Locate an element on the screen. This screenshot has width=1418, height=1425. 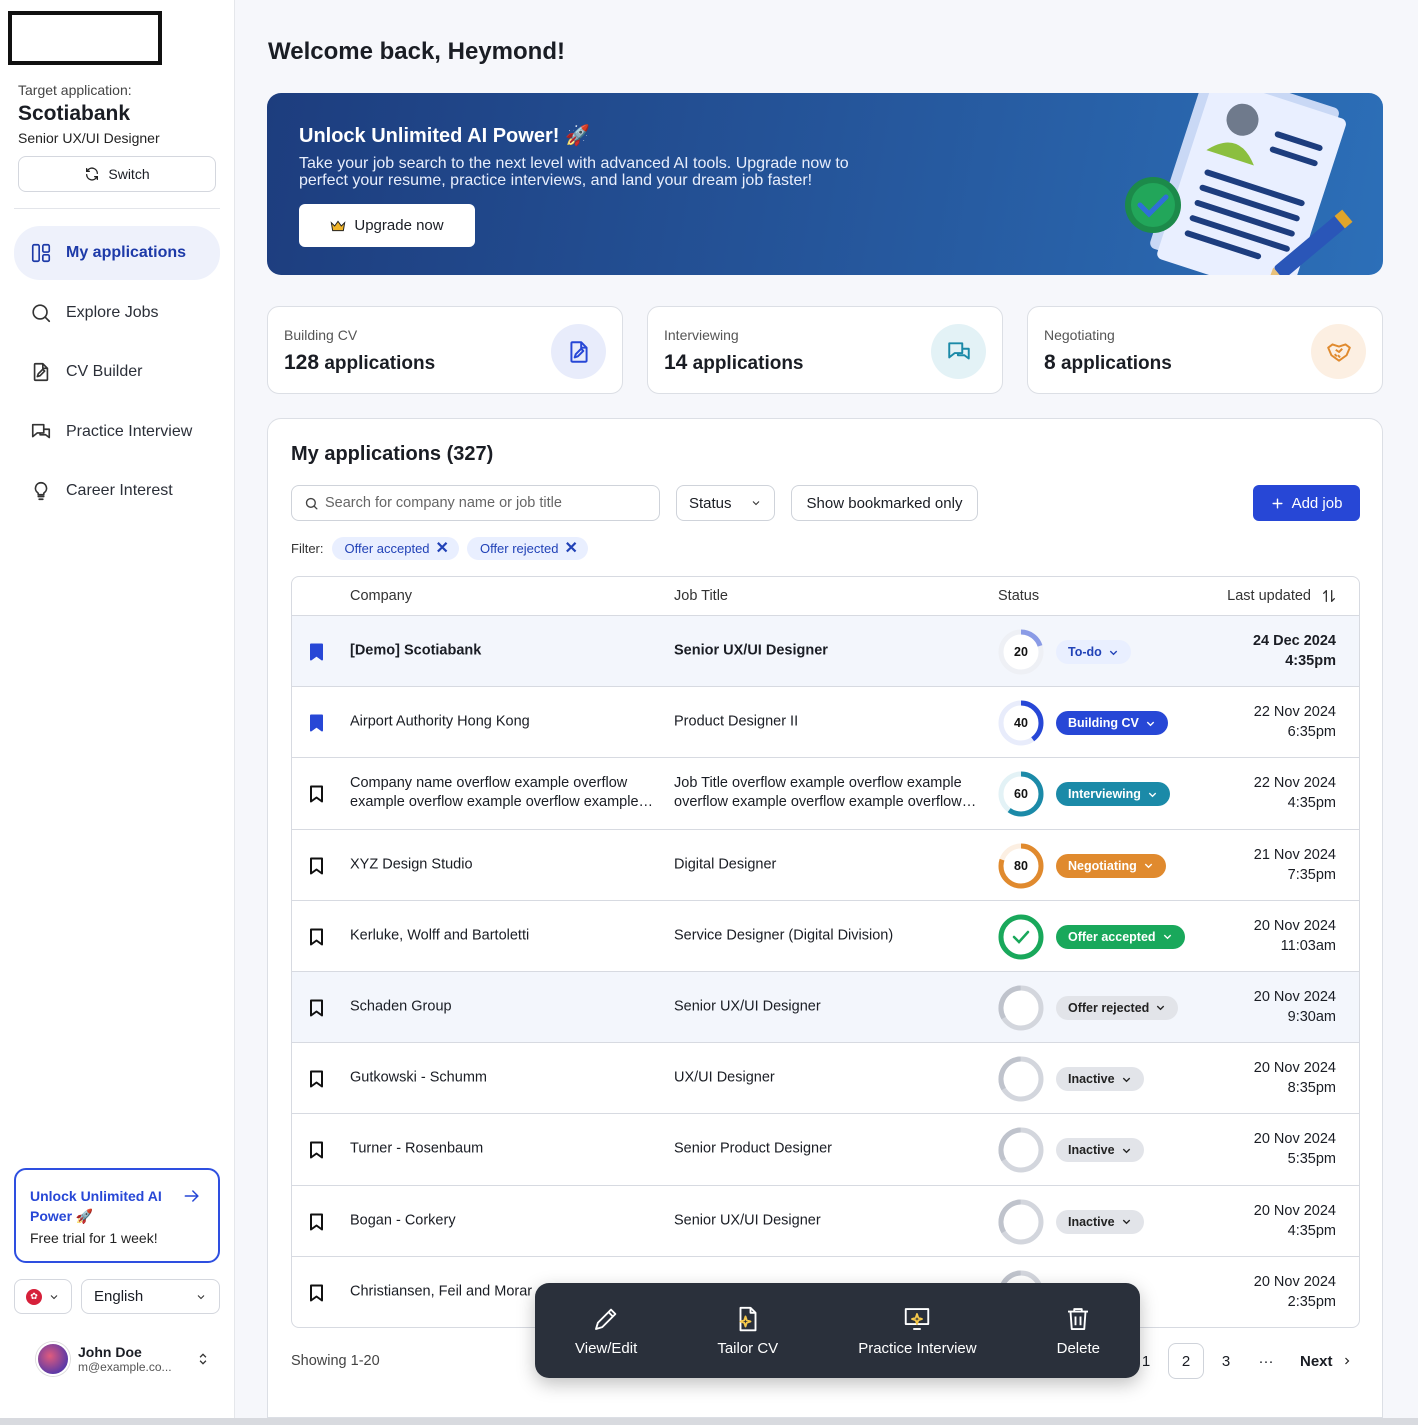
column-status: Status is located at coordinates (1019, 596).